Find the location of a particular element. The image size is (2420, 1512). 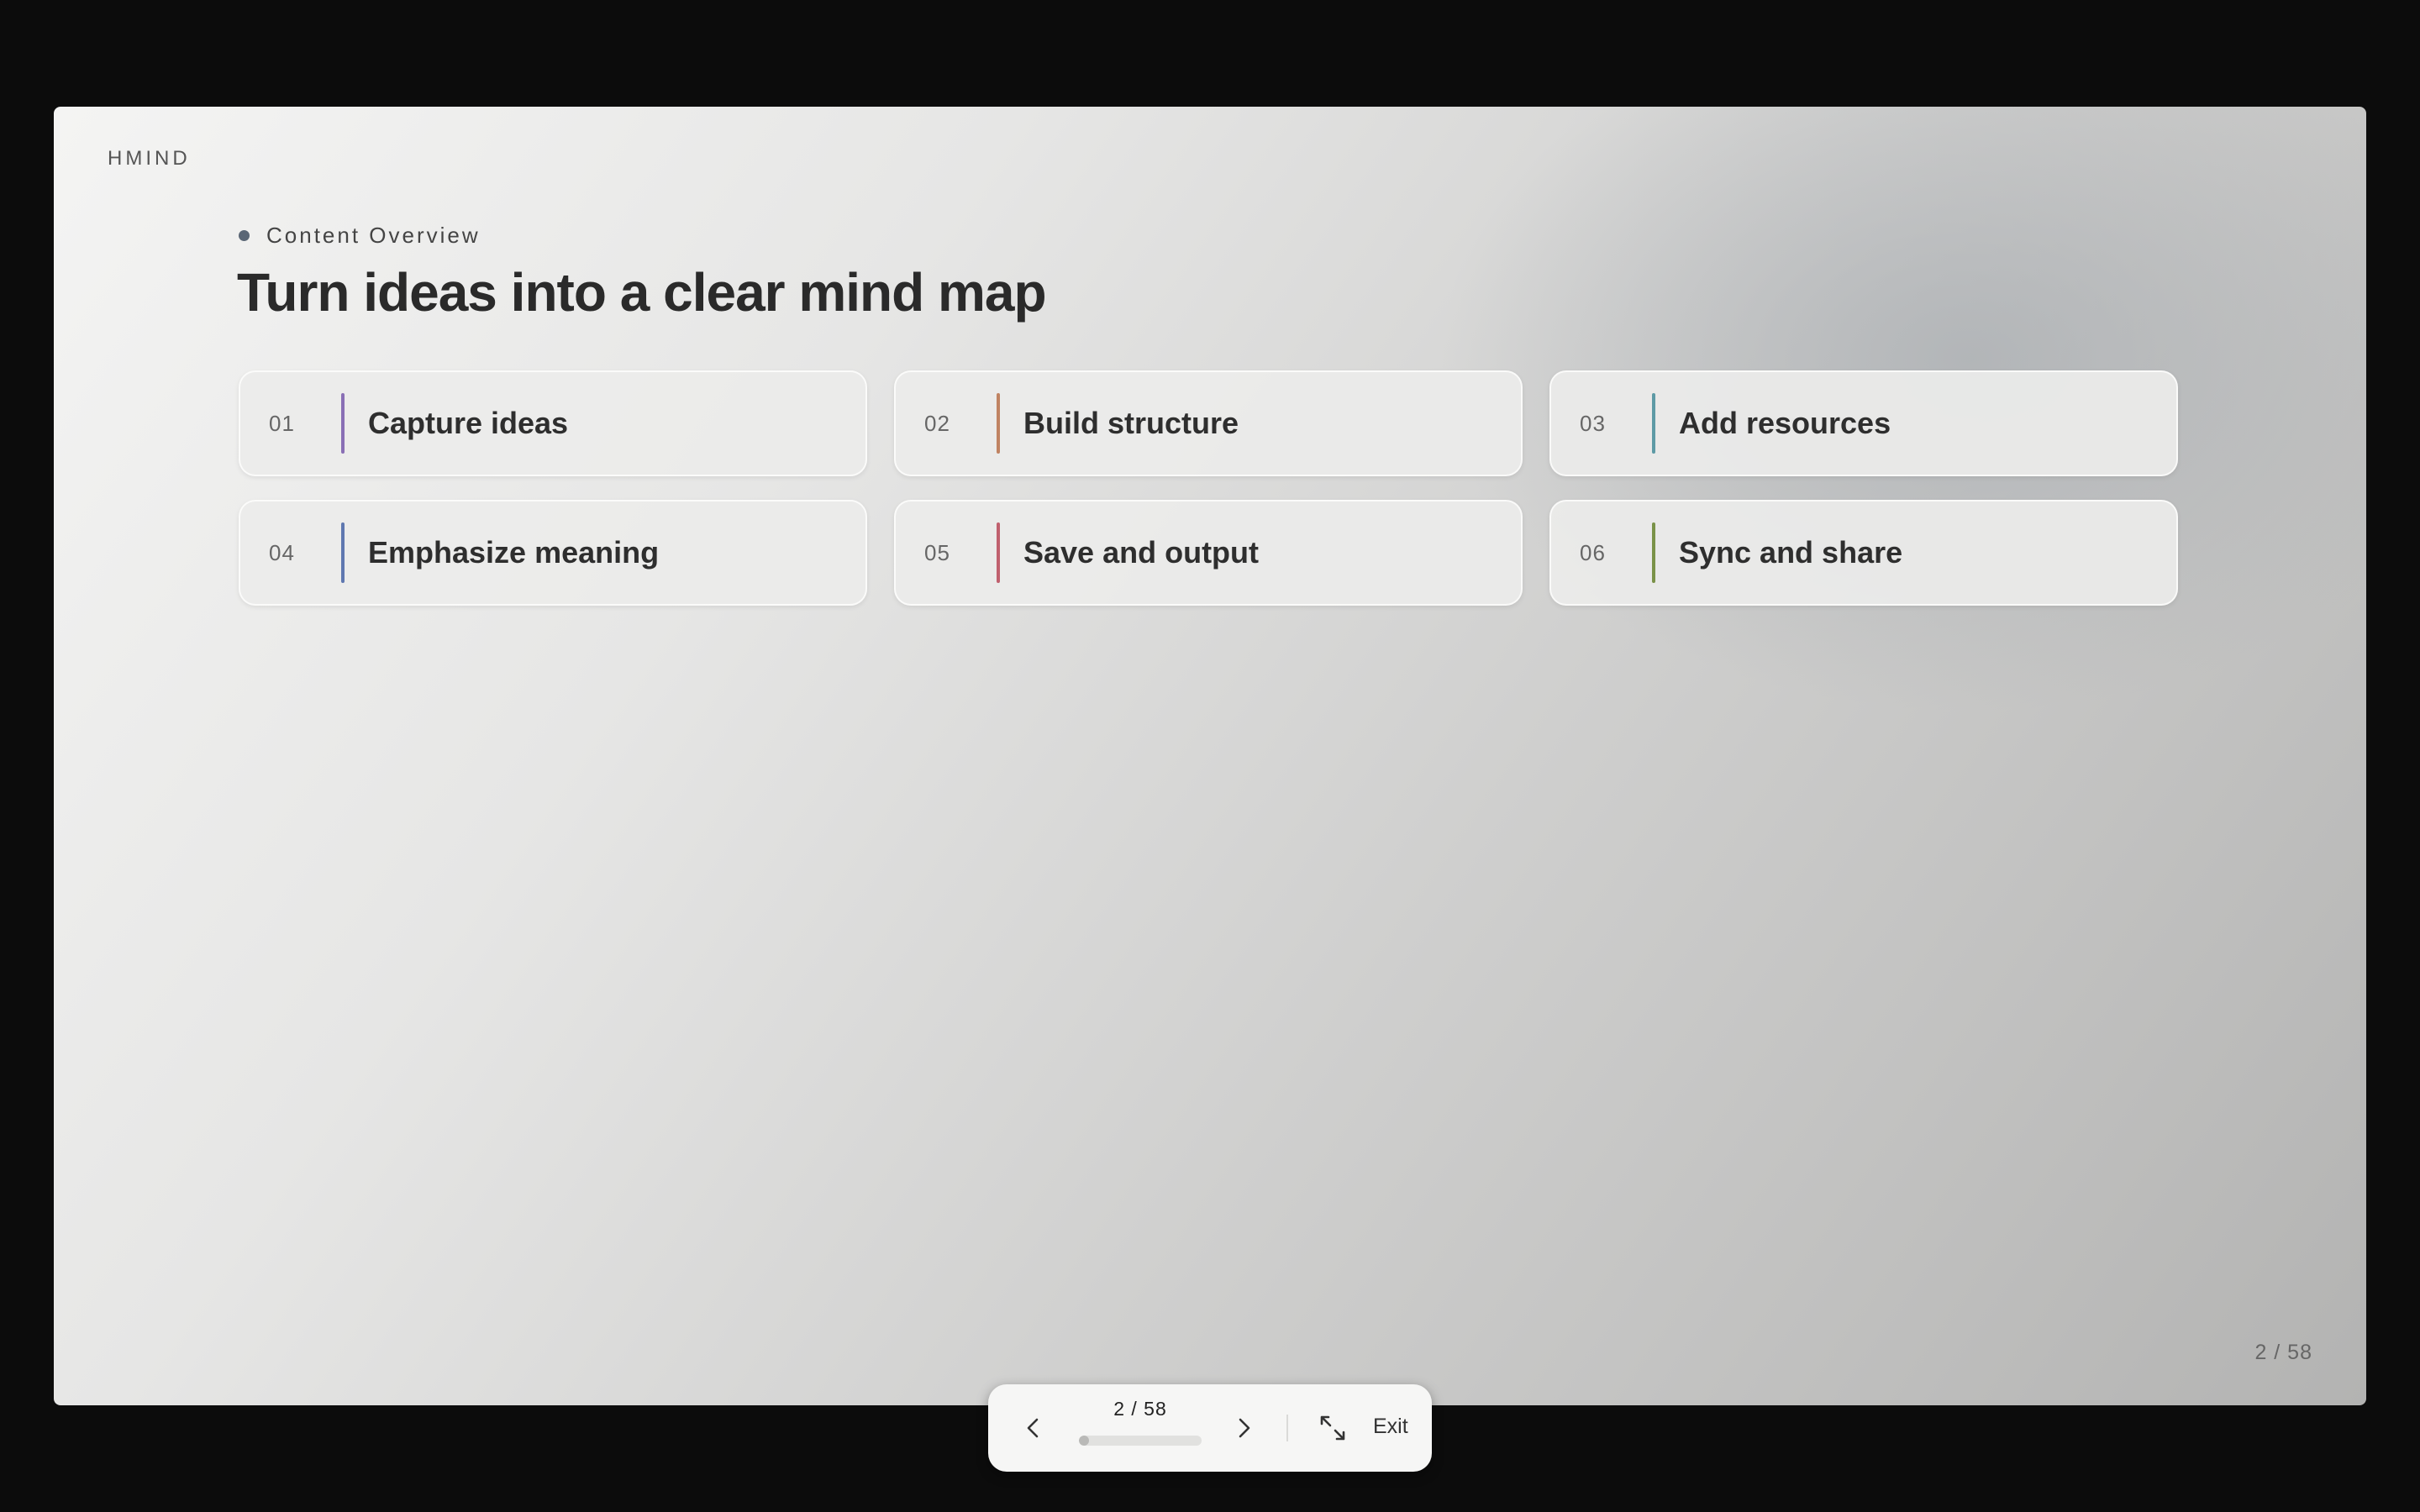

section-label-text: Content Overview is located at coordinates (374, 235).